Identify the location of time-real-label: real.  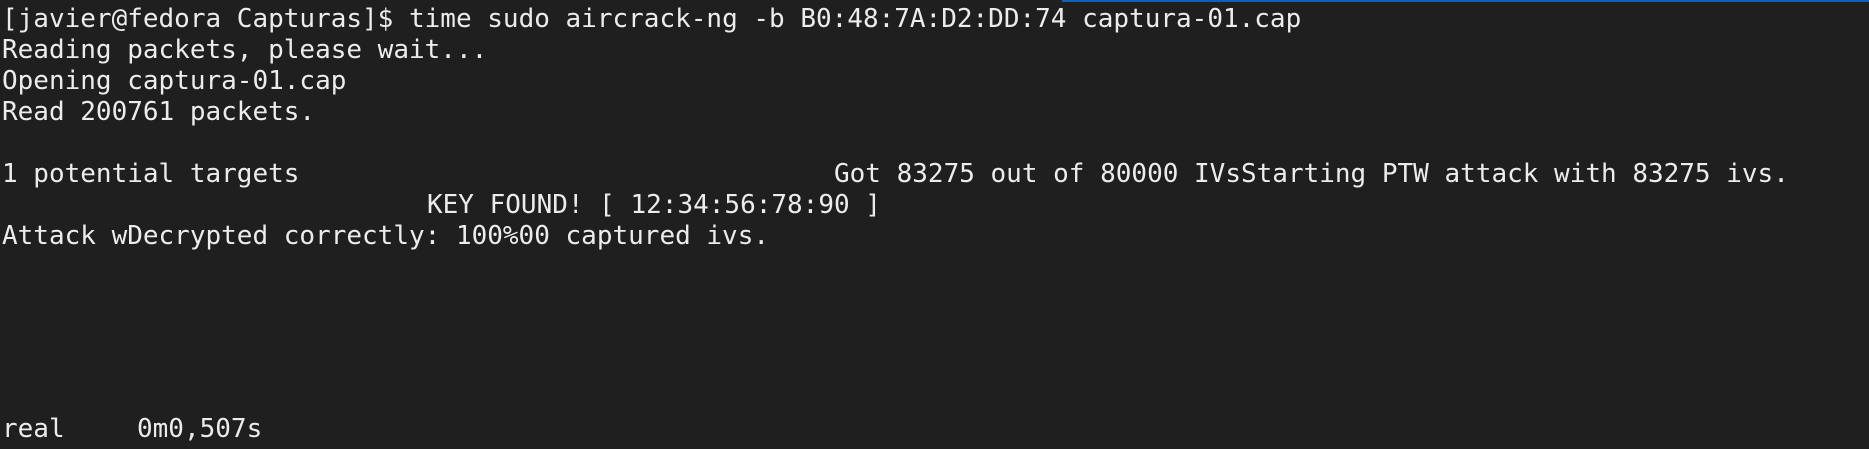
(33, 429).